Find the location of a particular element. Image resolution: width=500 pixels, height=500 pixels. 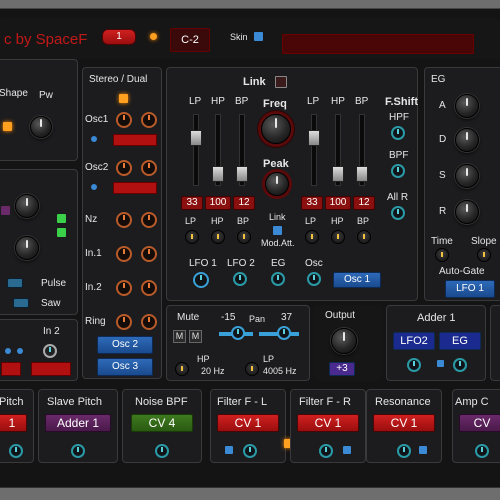

mod-slot-button: Adder 1 is located at coordinates (78, 423).